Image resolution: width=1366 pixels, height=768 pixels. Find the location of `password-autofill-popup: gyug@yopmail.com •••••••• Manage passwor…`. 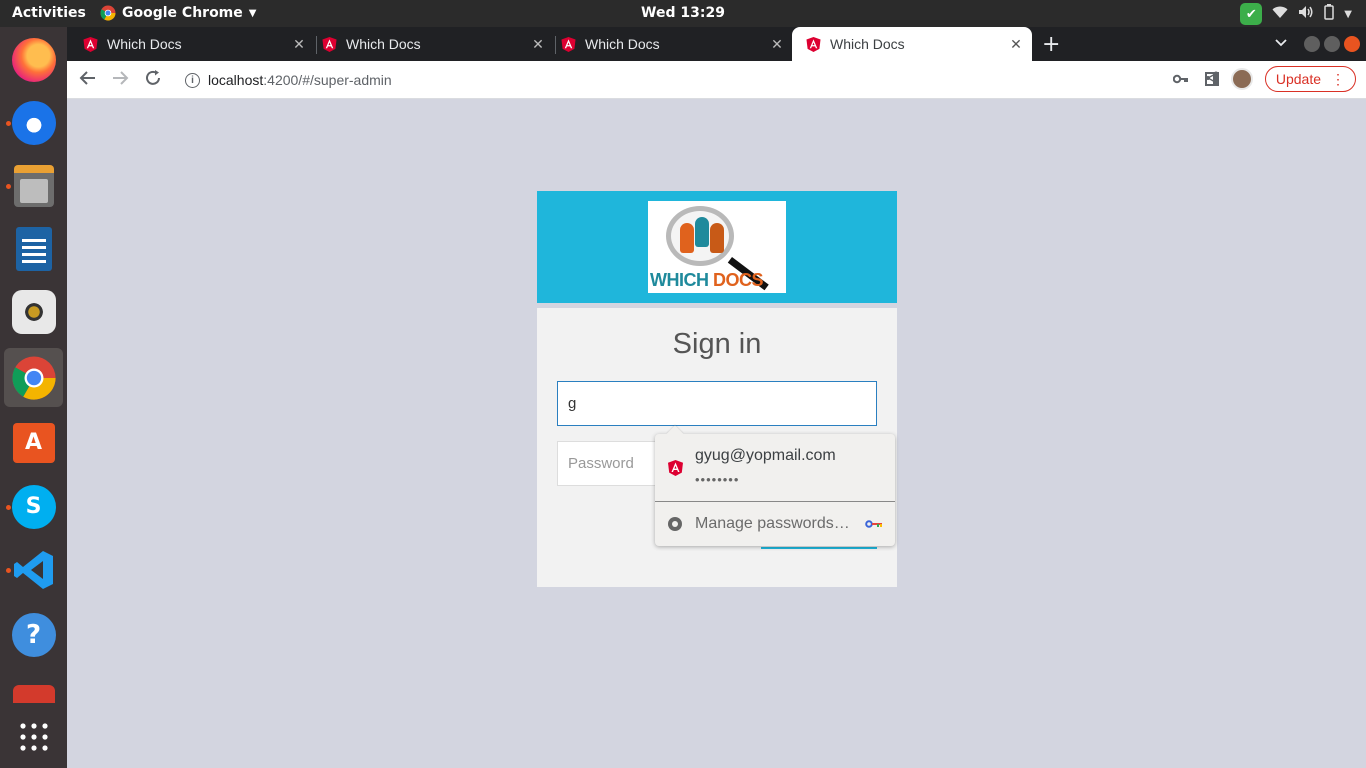

password-autofill-popup: gyug@yopmail.com •••••••• Manage passwor… is located at coordinates (775, 485).